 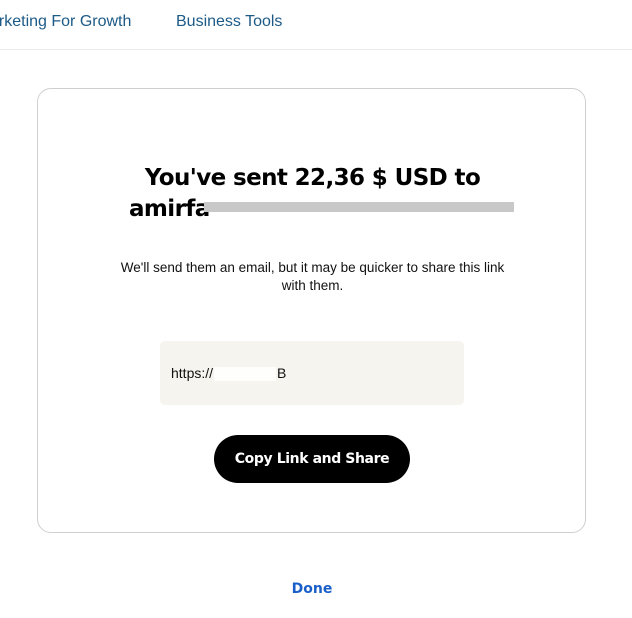 What do you see at coordinates (312, 459) in the screenshot?
I see `copy-link-and-share-button: Copy Link and Share` at bounding box center [312, 459].